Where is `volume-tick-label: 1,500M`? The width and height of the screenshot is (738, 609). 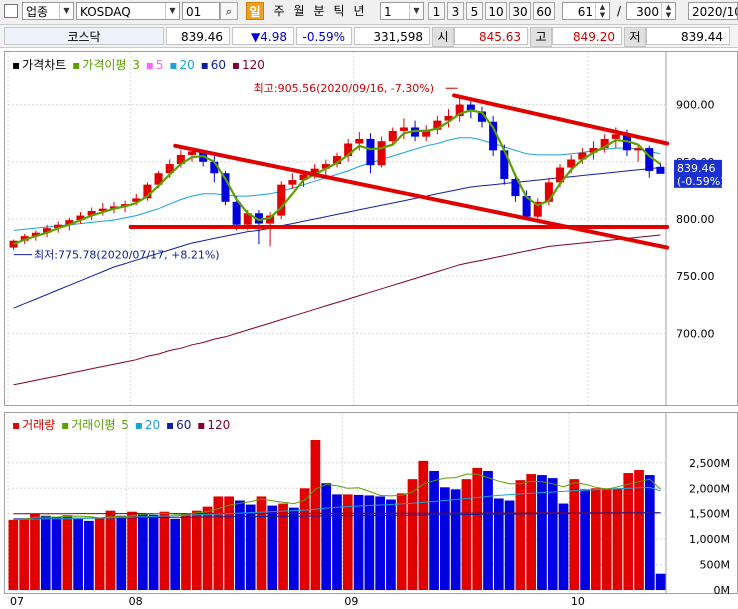
volume-tick-label: 1,500M is located at coordinates (709, 514).